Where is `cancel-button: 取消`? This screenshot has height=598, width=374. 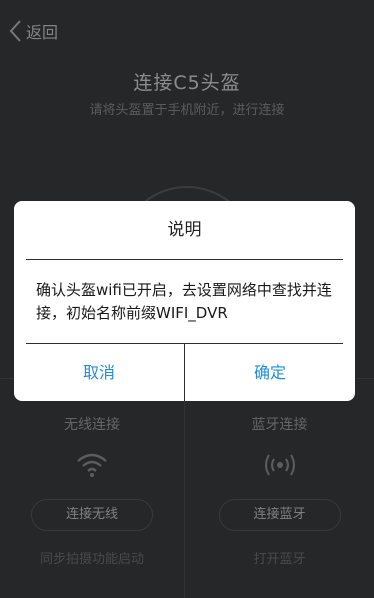
cancel-button: 取消 is located at coordinates (99, 372).